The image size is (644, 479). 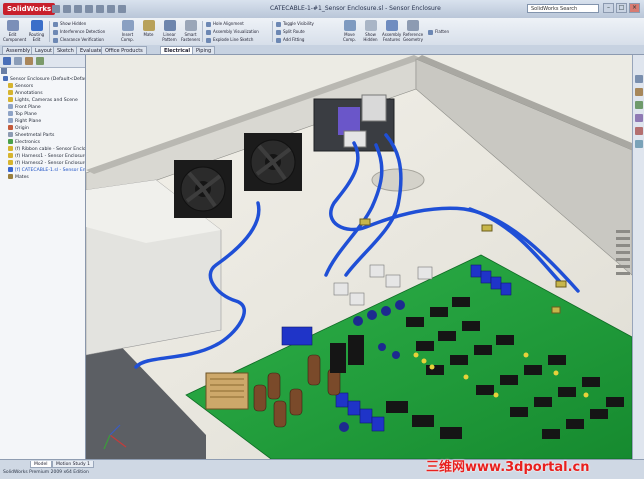 I want to click on split-route-item: Split Route, so click(x=290, y=32).